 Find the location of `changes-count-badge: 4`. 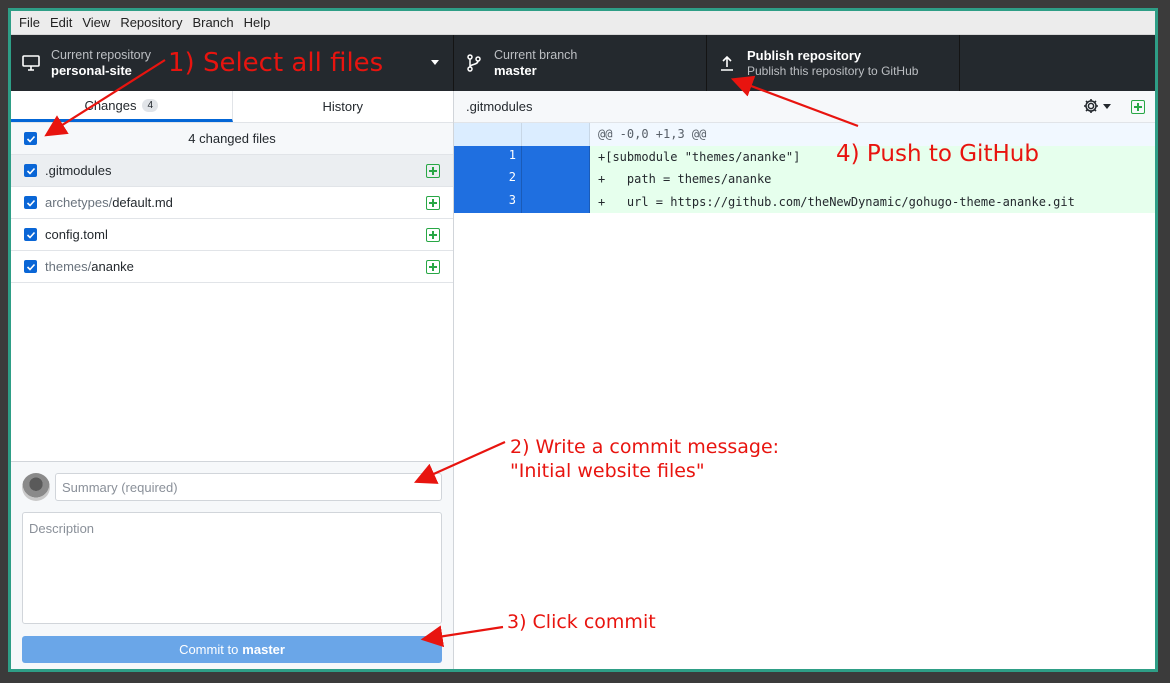

changes-count-badge: 4 is located at coordinates (150, 105).